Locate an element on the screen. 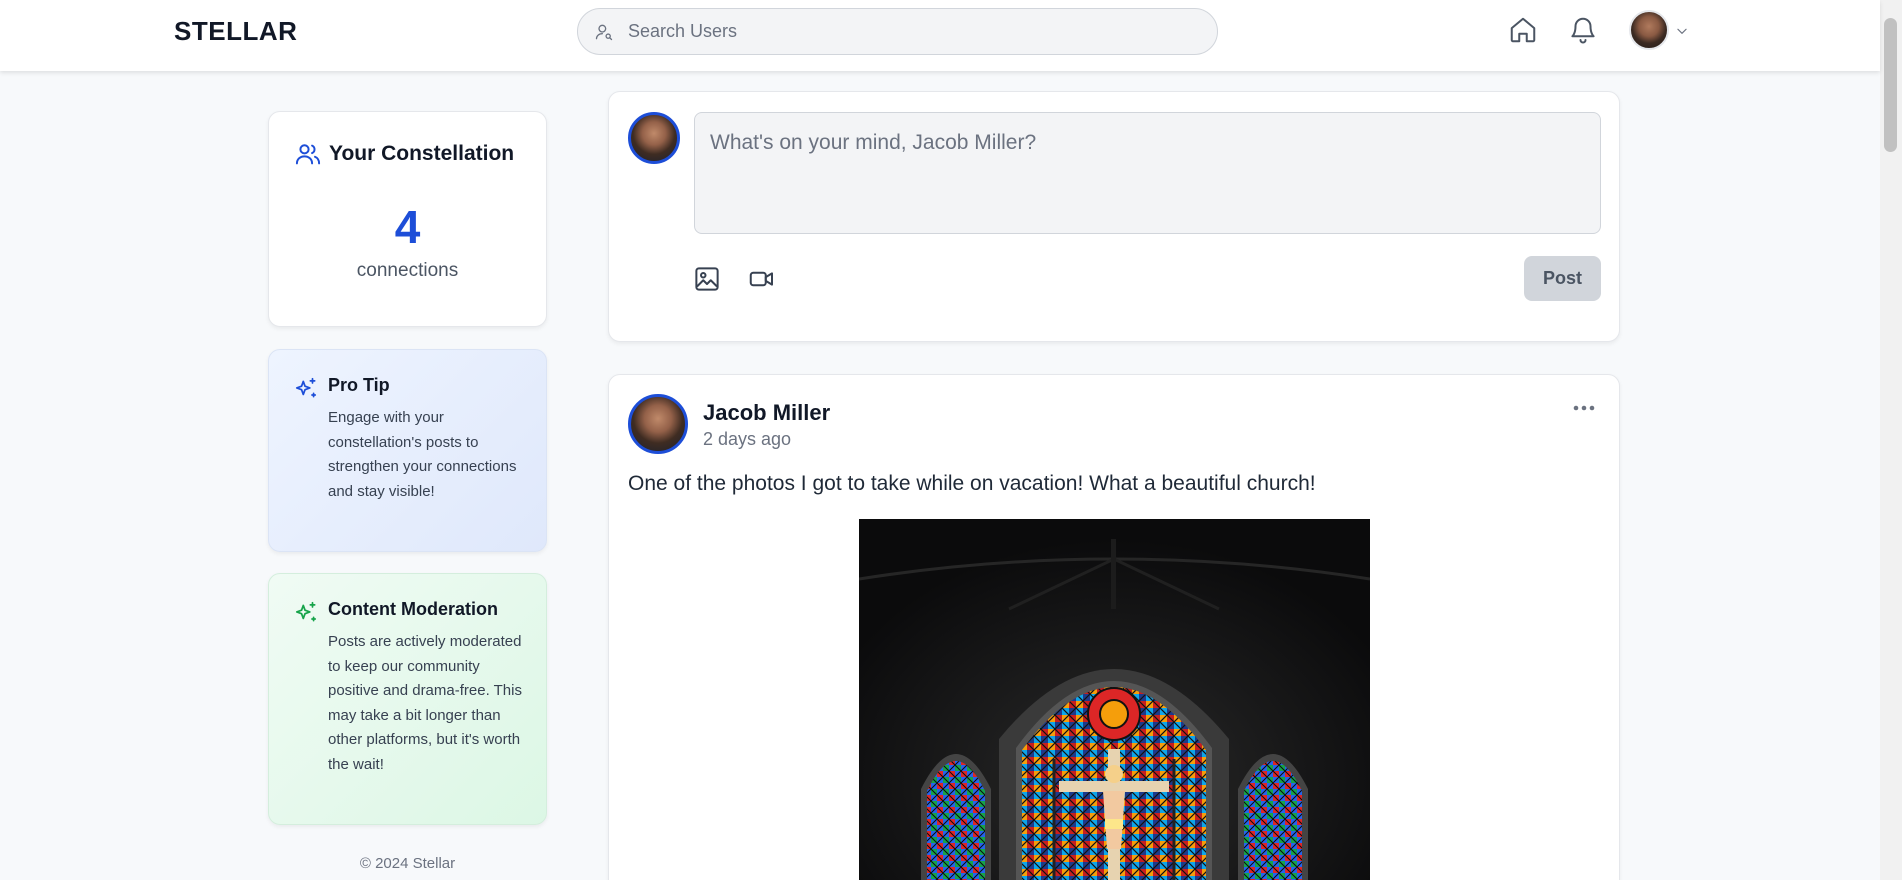 This screenshot has height=880, width=1902. constellation-title: Your Constellation is located at coordinates (422, 153).